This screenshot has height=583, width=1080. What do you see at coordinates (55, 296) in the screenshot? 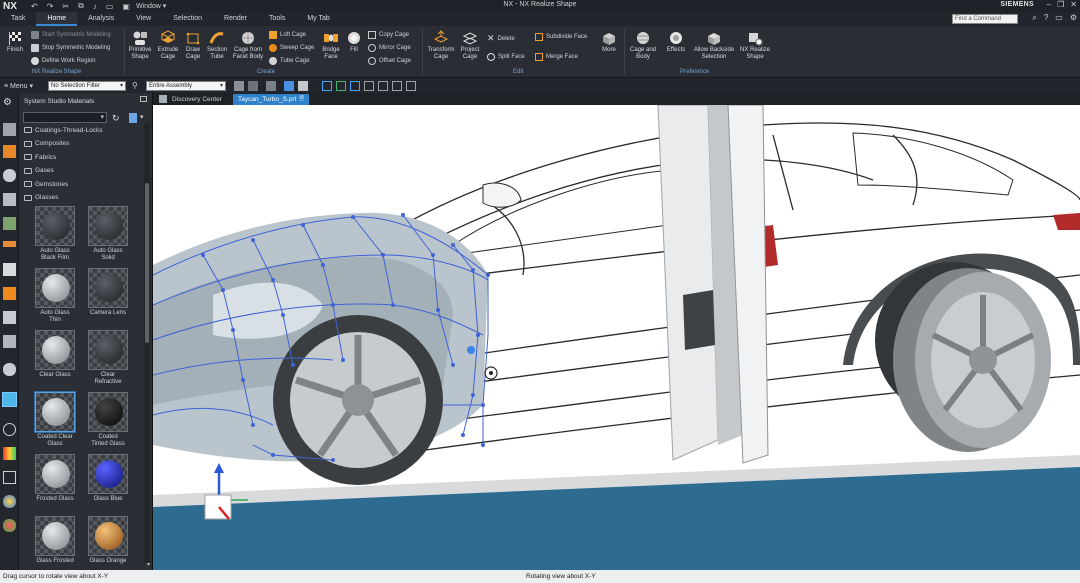
I see `material-swatch: Auto Glass Thin` at bounding box center [55, 296].